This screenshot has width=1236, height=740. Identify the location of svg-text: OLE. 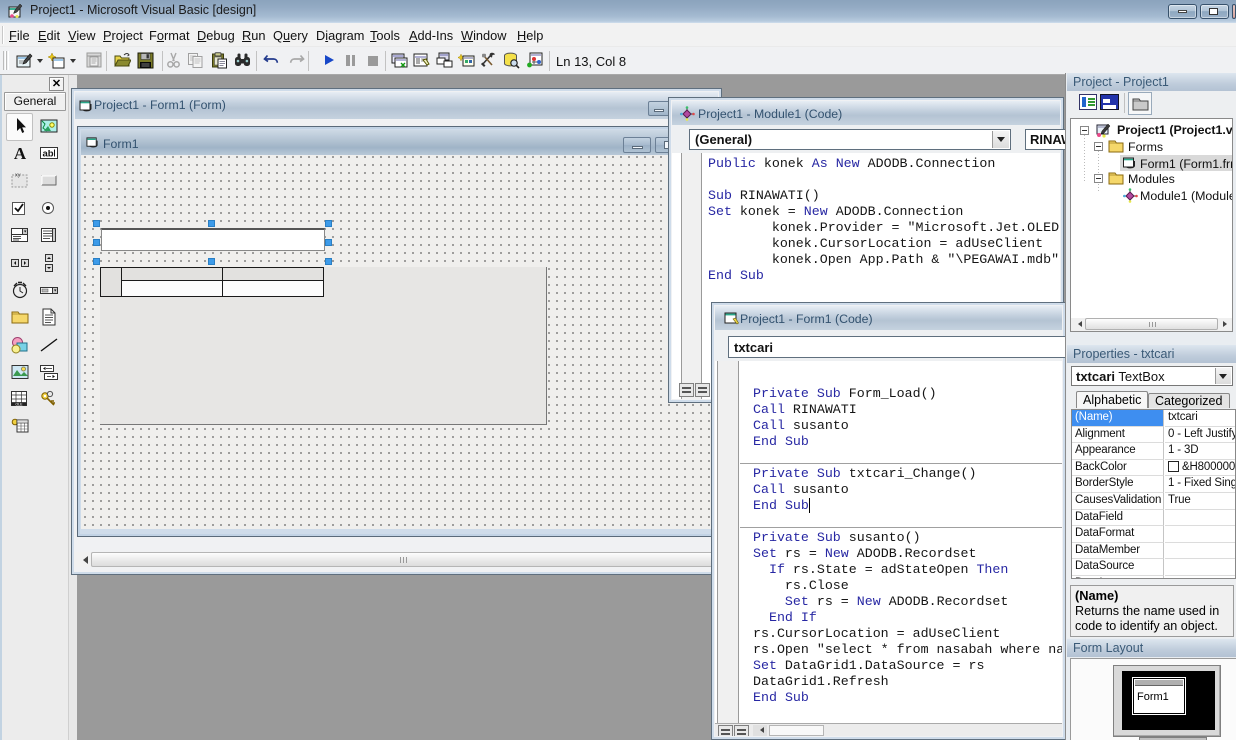
(19, 404).